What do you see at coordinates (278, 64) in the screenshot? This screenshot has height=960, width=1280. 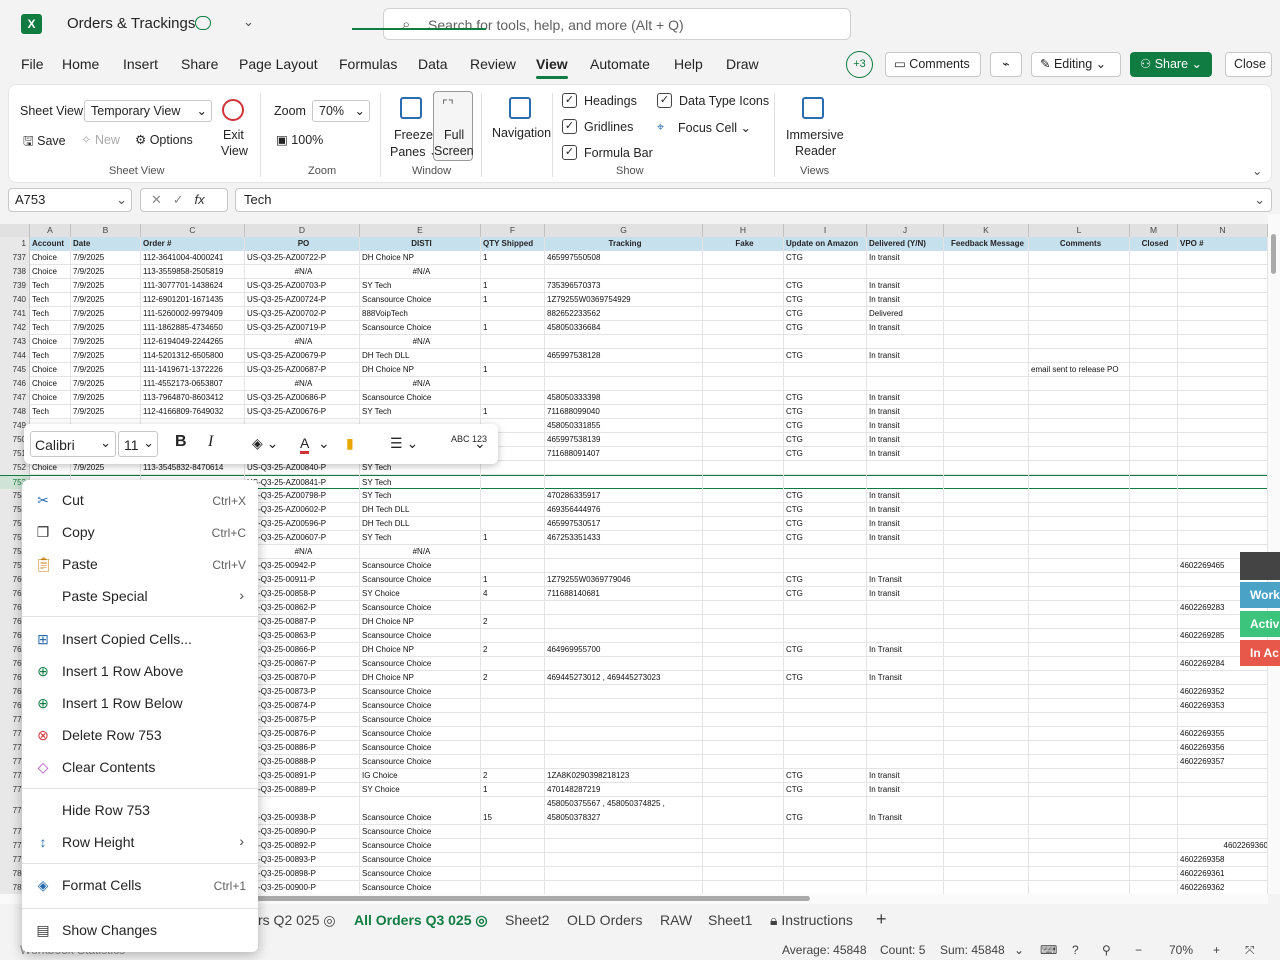 I see `menu-page-layout: Page Layout` at bounding box center [278, 64].